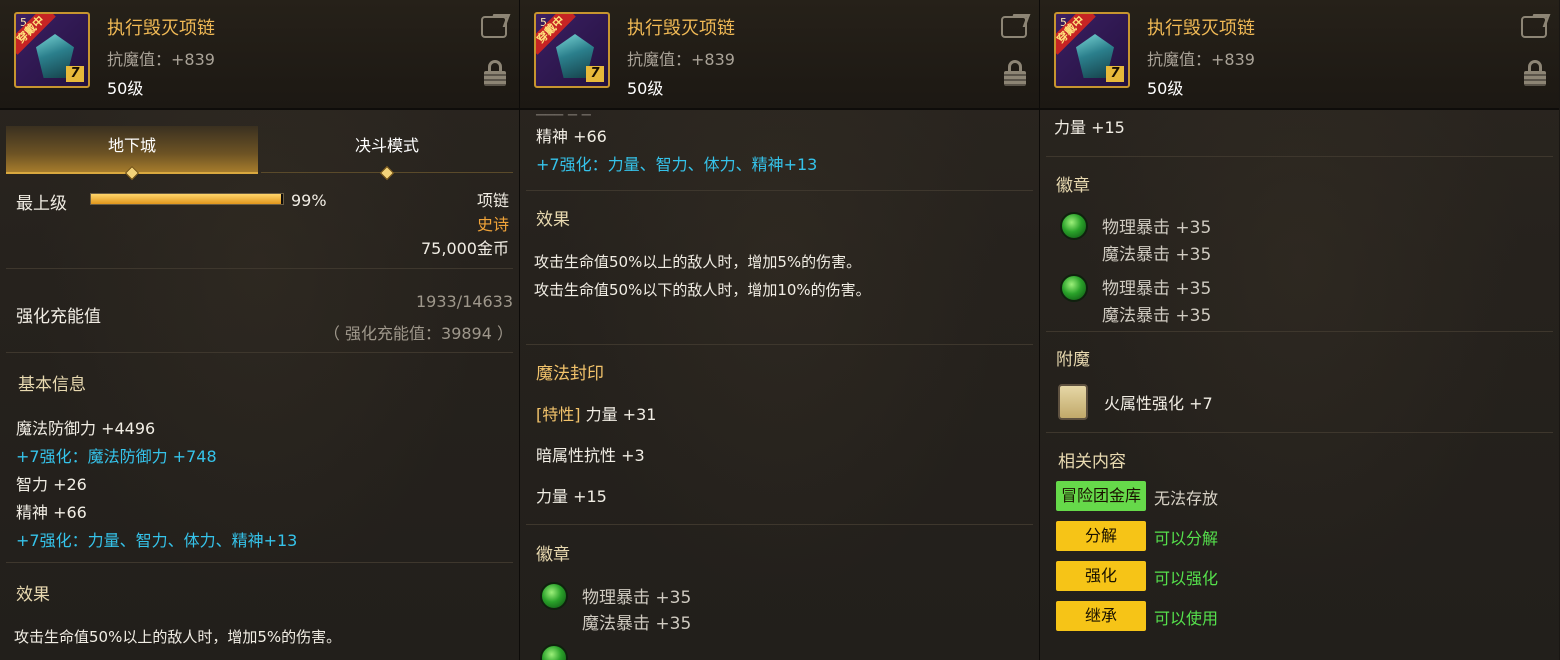 The image size is (1560, 660). I want to click on basic-info-title: 基本信息, so click(52, 385).